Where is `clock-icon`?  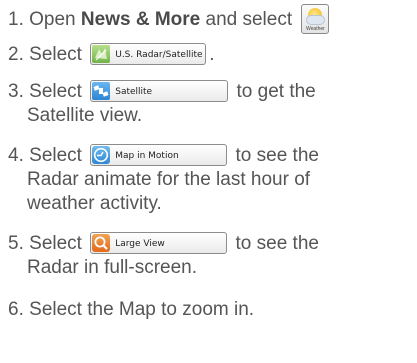
clock-icon is located at coordinates (101, 154).